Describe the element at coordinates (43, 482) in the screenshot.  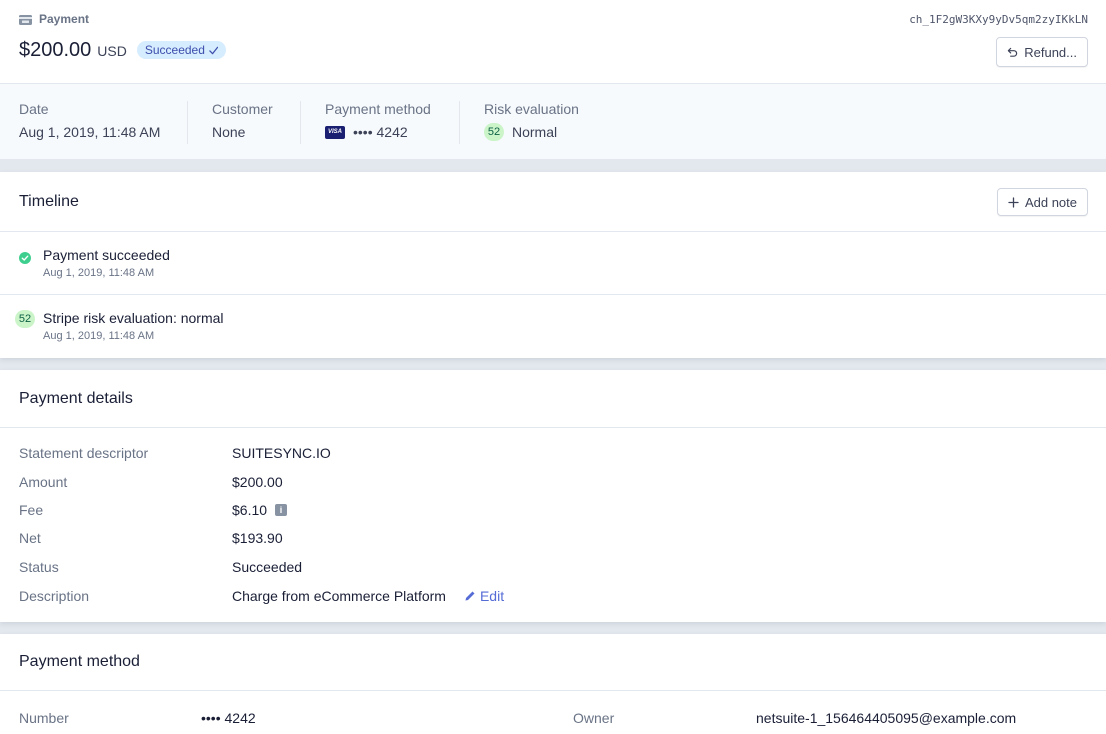
I see `detail-key: Amount` at that location.